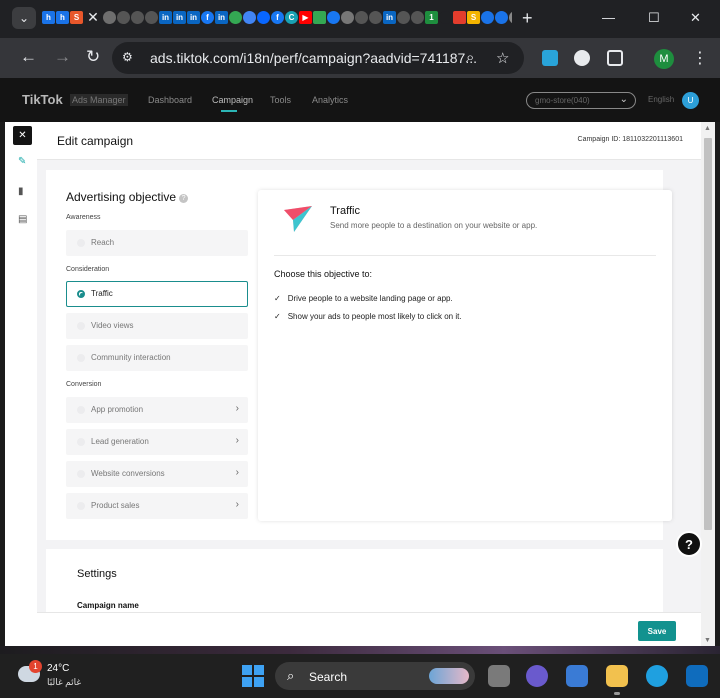 The image size is (720, 698). I want to click on store-icon, so click(577, 676).